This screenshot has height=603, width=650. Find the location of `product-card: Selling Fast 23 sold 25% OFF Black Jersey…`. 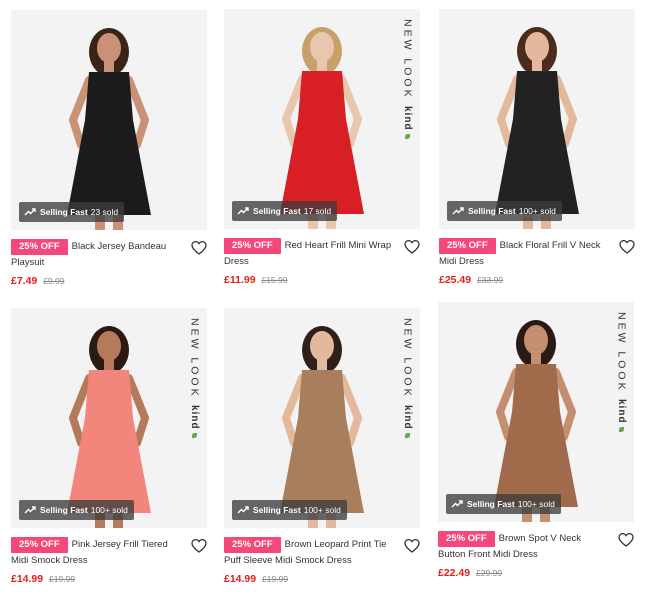

product-card: Selling Fast 23 sold 25% OFF Black Jersey… is located at coordinates (109, 148).